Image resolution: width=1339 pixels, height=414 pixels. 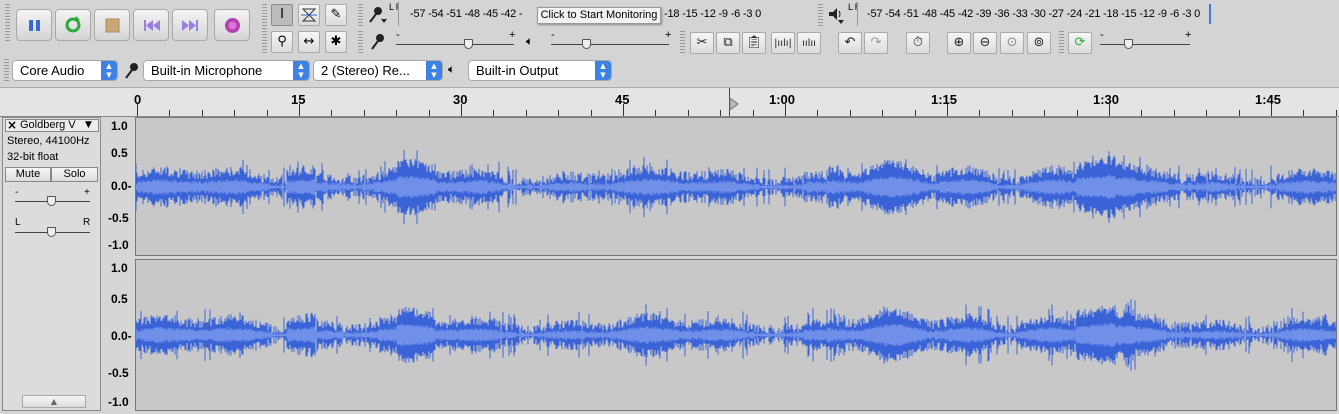 I want to click on redo-icon: ↷, so click(x=876, y=42).